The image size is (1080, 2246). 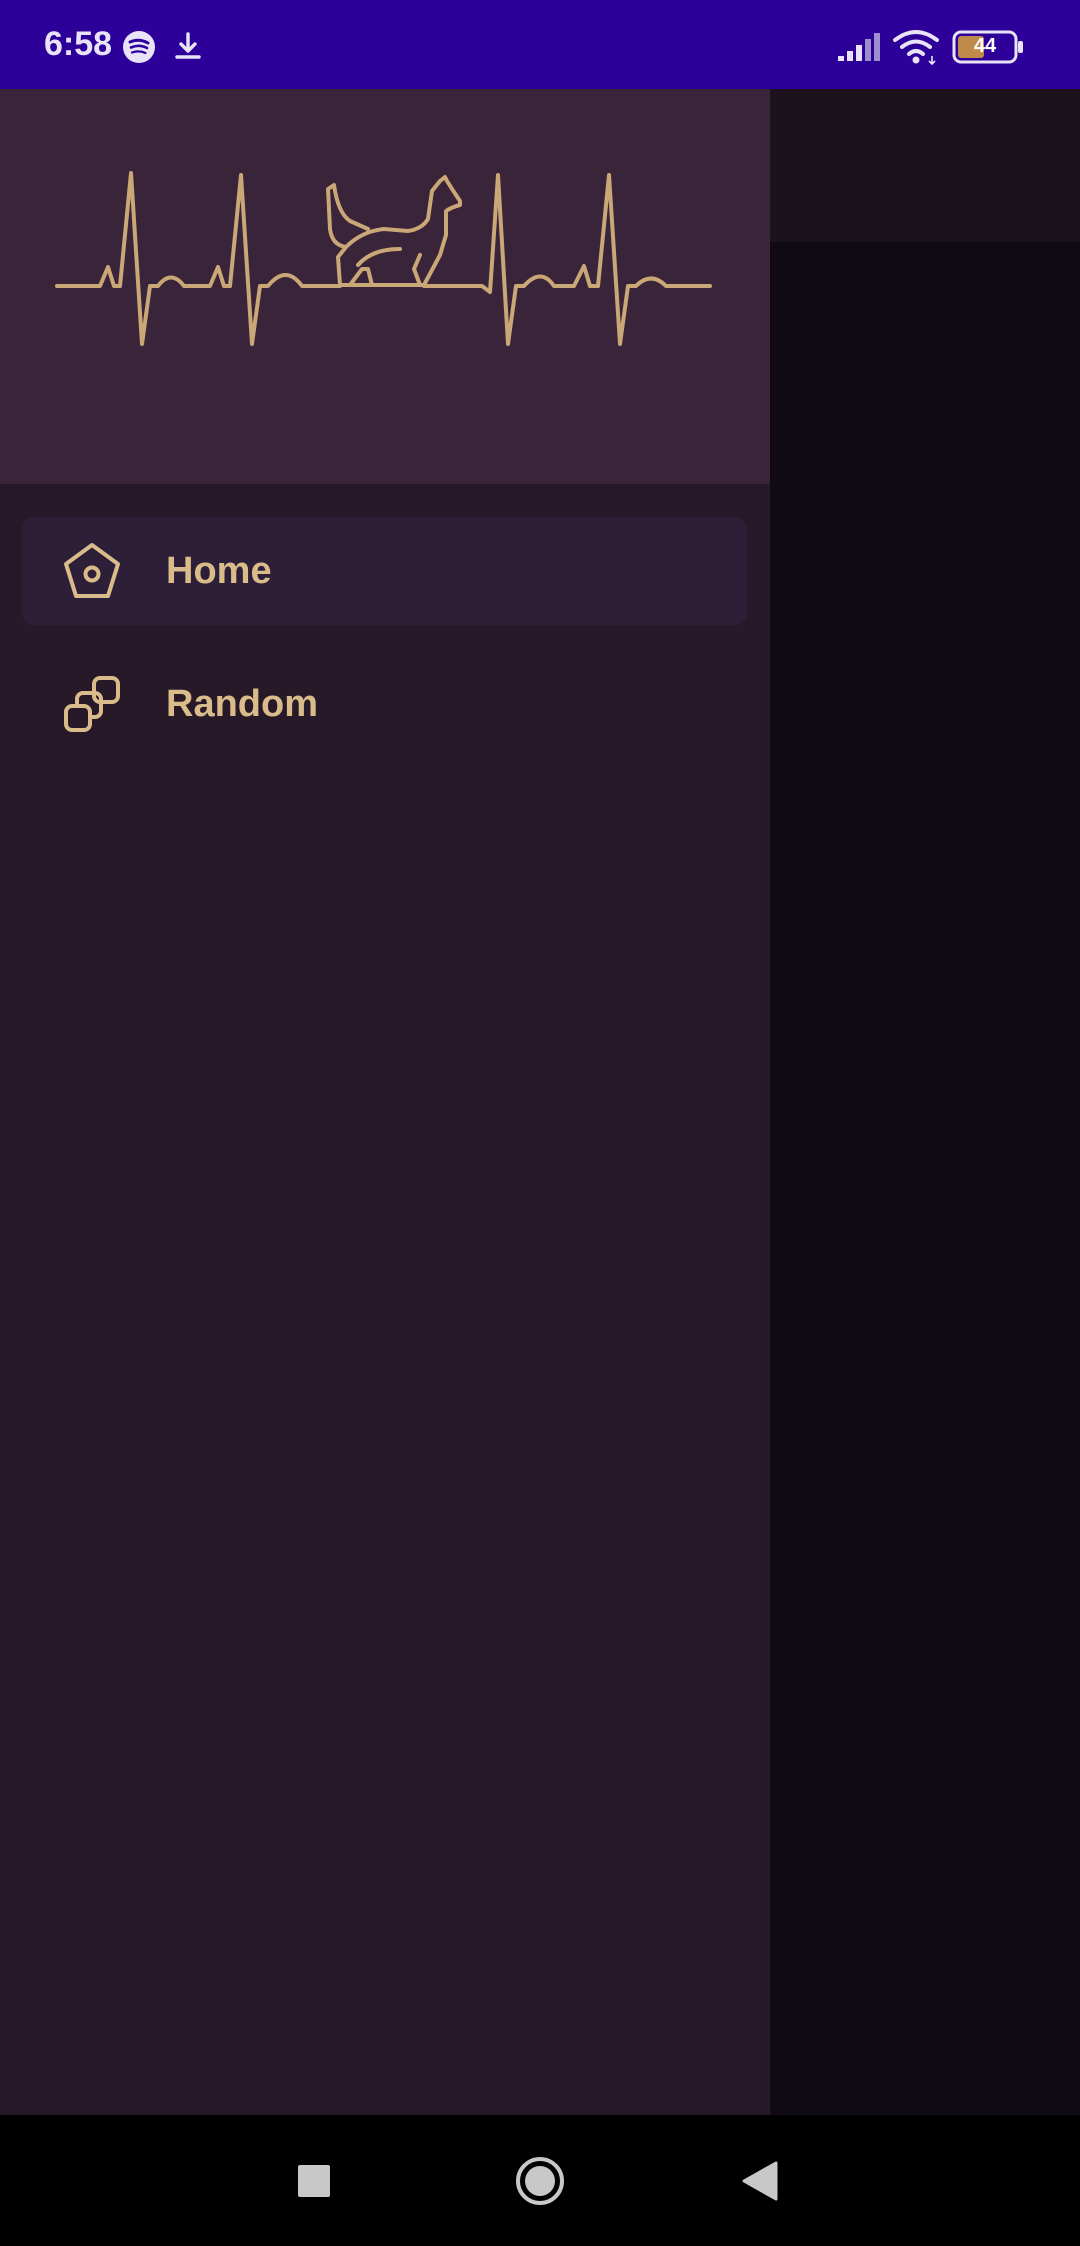 What do you see at coordinates (384, 571) in the screenshot?
I see `drawer-item-home: Home` at bounding box center [384, 571].